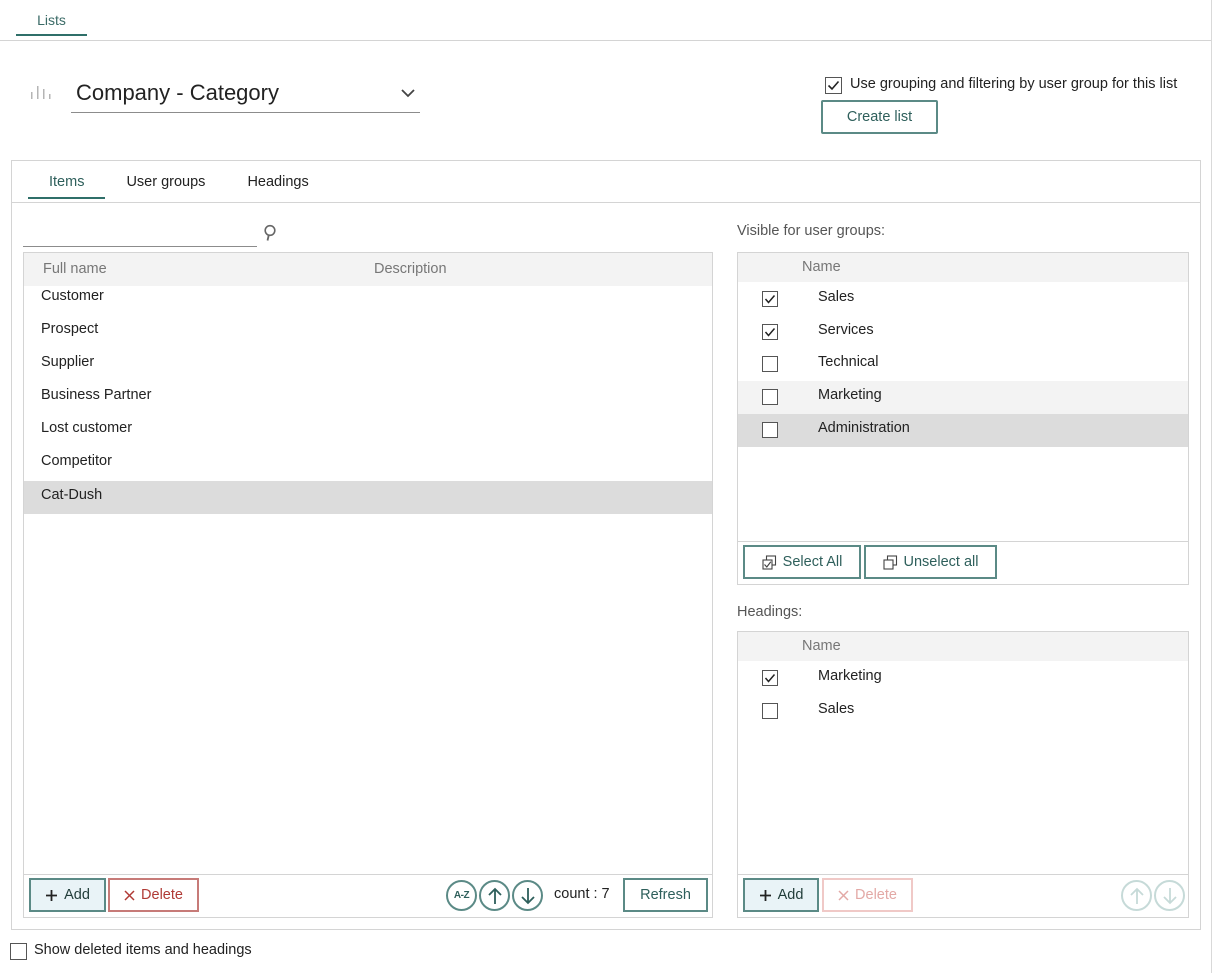 The image size is (1216, 973). What do you see at coordinates (582, 894) in the screenshot?
I see `item-count: count : 7` at bounding box center [582, 894].